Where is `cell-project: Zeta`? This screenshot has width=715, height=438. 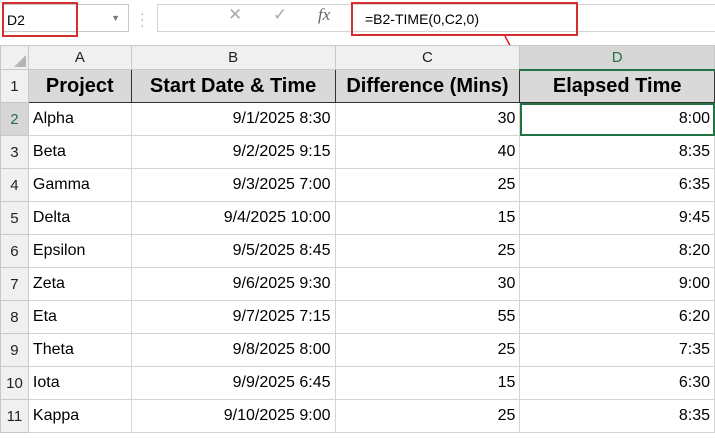 cell-project: Zeta is located at coordinates (79, 284).